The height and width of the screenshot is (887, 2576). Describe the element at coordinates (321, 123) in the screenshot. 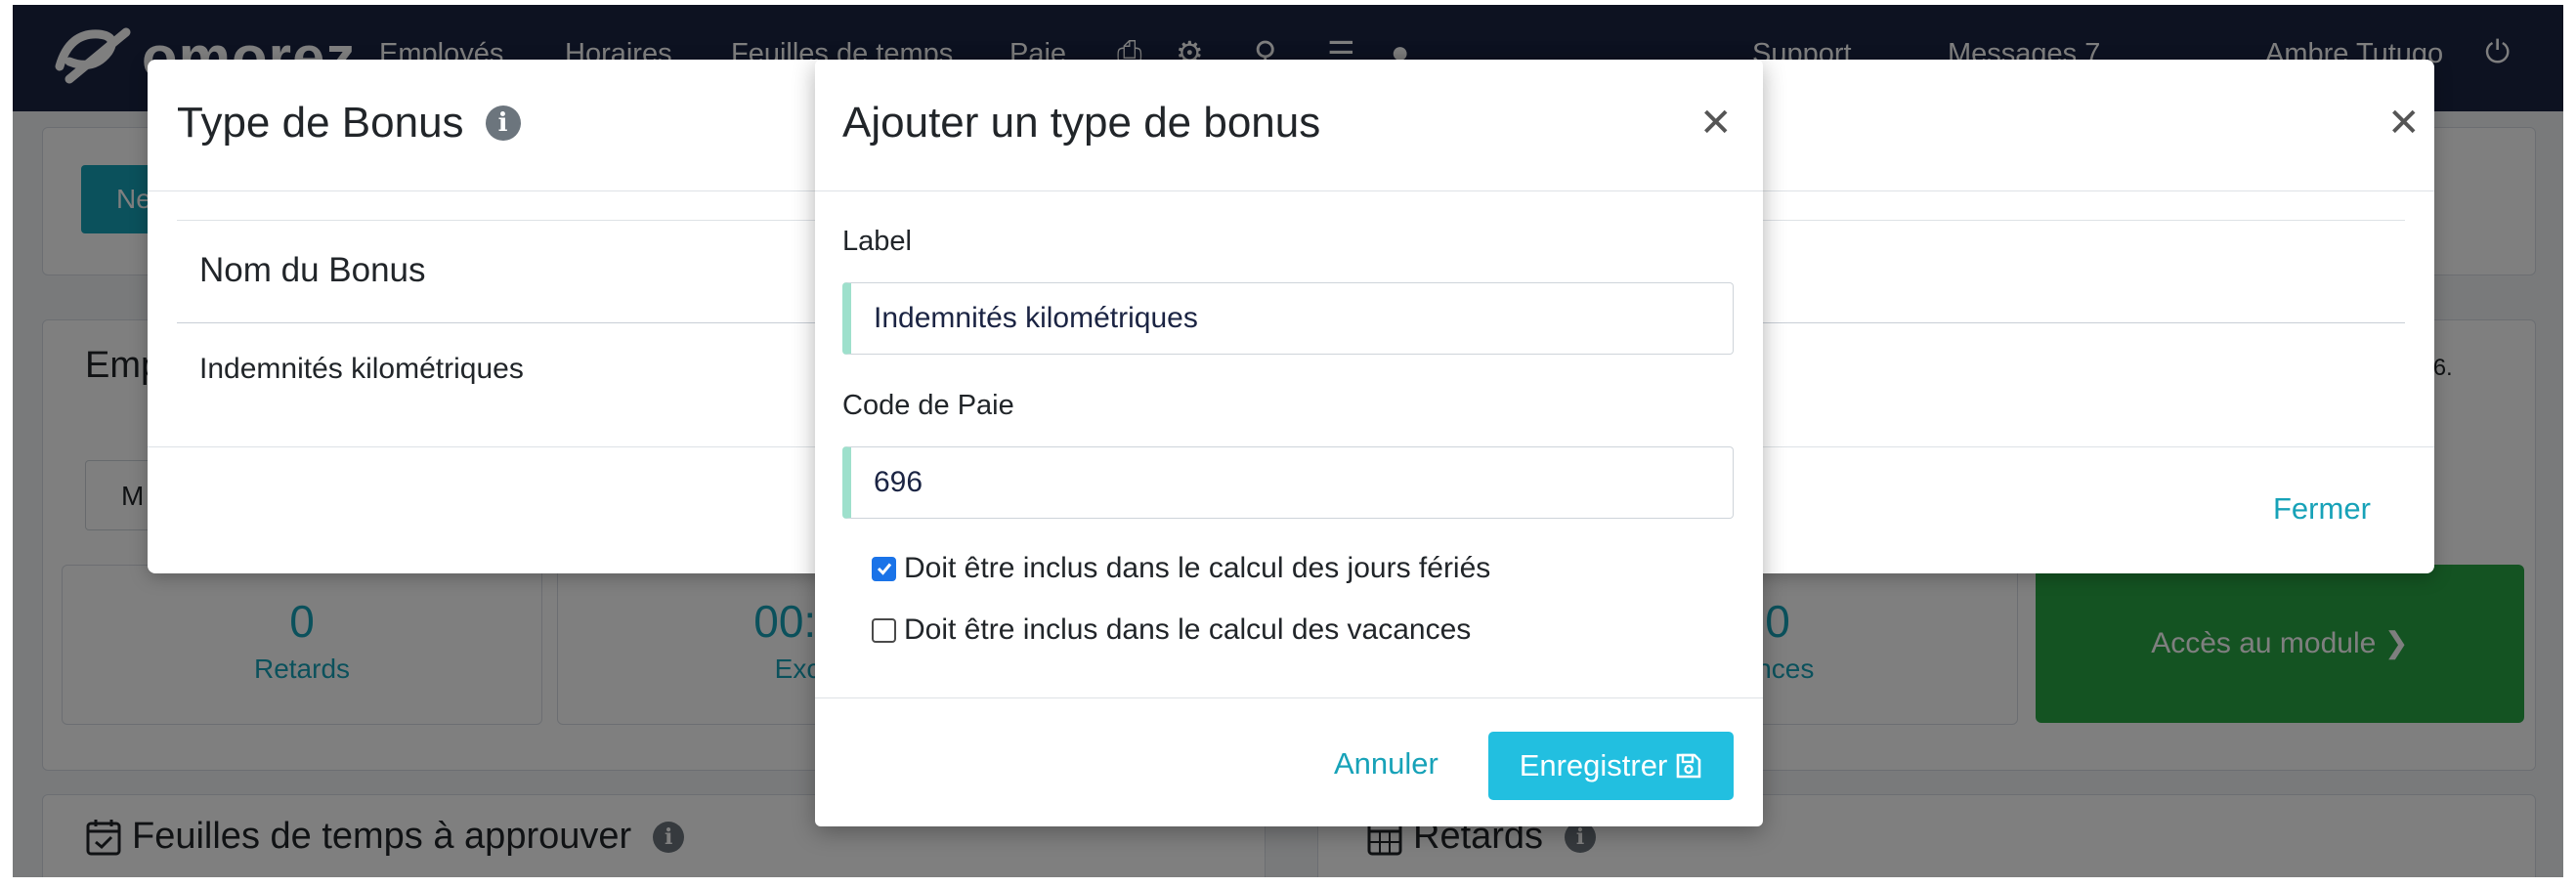

I see `bonus-modal-title: Type de Bonus` at that location.